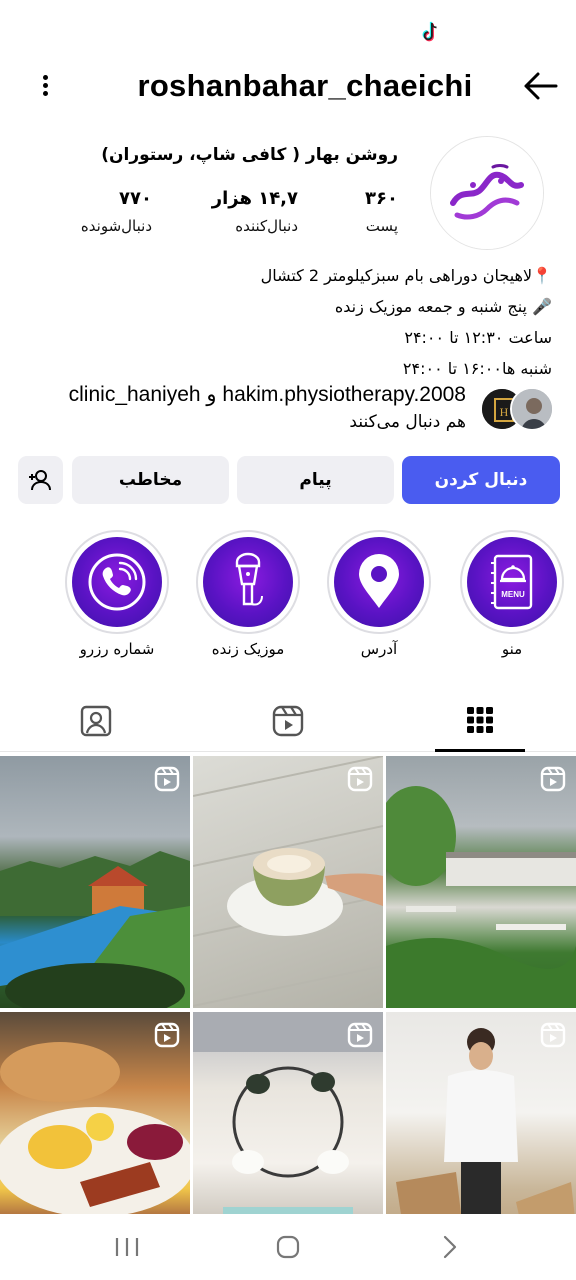 Image resolution: width=576 pixels, height=1280 pixels. I want to click on status-bar, so click(288, 30).